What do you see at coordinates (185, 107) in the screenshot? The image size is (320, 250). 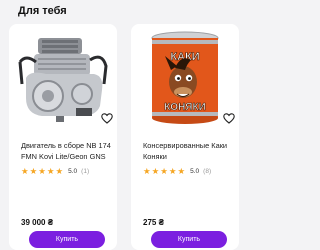 I see `can-label-bottom: КОНЯКИ` at bounding box center [185, 107].